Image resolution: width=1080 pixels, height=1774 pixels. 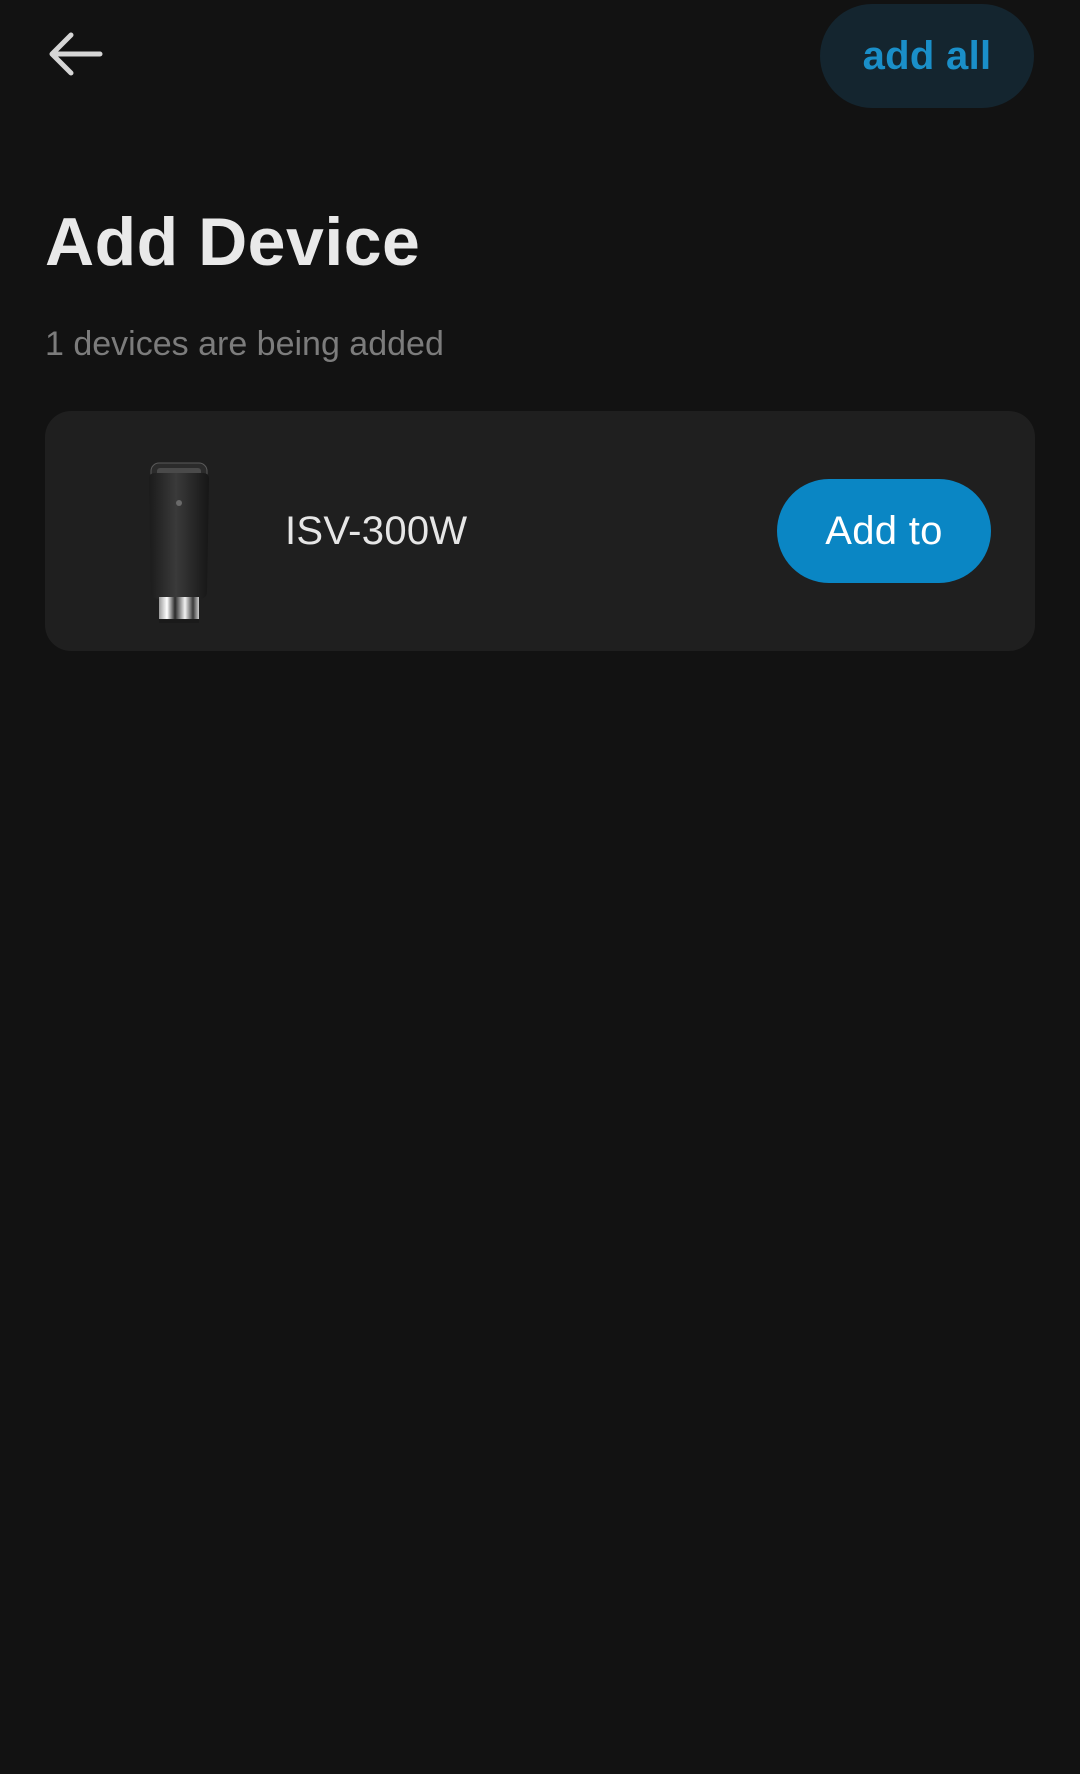 I want to click on add-all-button: add all, so click(x=927, y=56).